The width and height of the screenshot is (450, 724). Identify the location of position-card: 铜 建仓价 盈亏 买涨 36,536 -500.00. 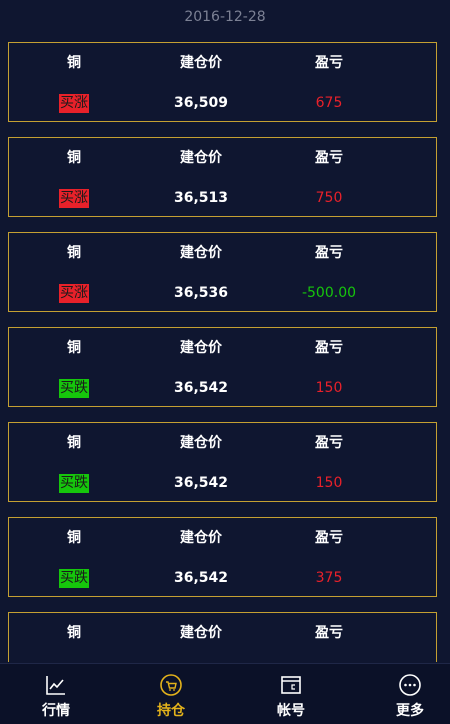
(222, 272).